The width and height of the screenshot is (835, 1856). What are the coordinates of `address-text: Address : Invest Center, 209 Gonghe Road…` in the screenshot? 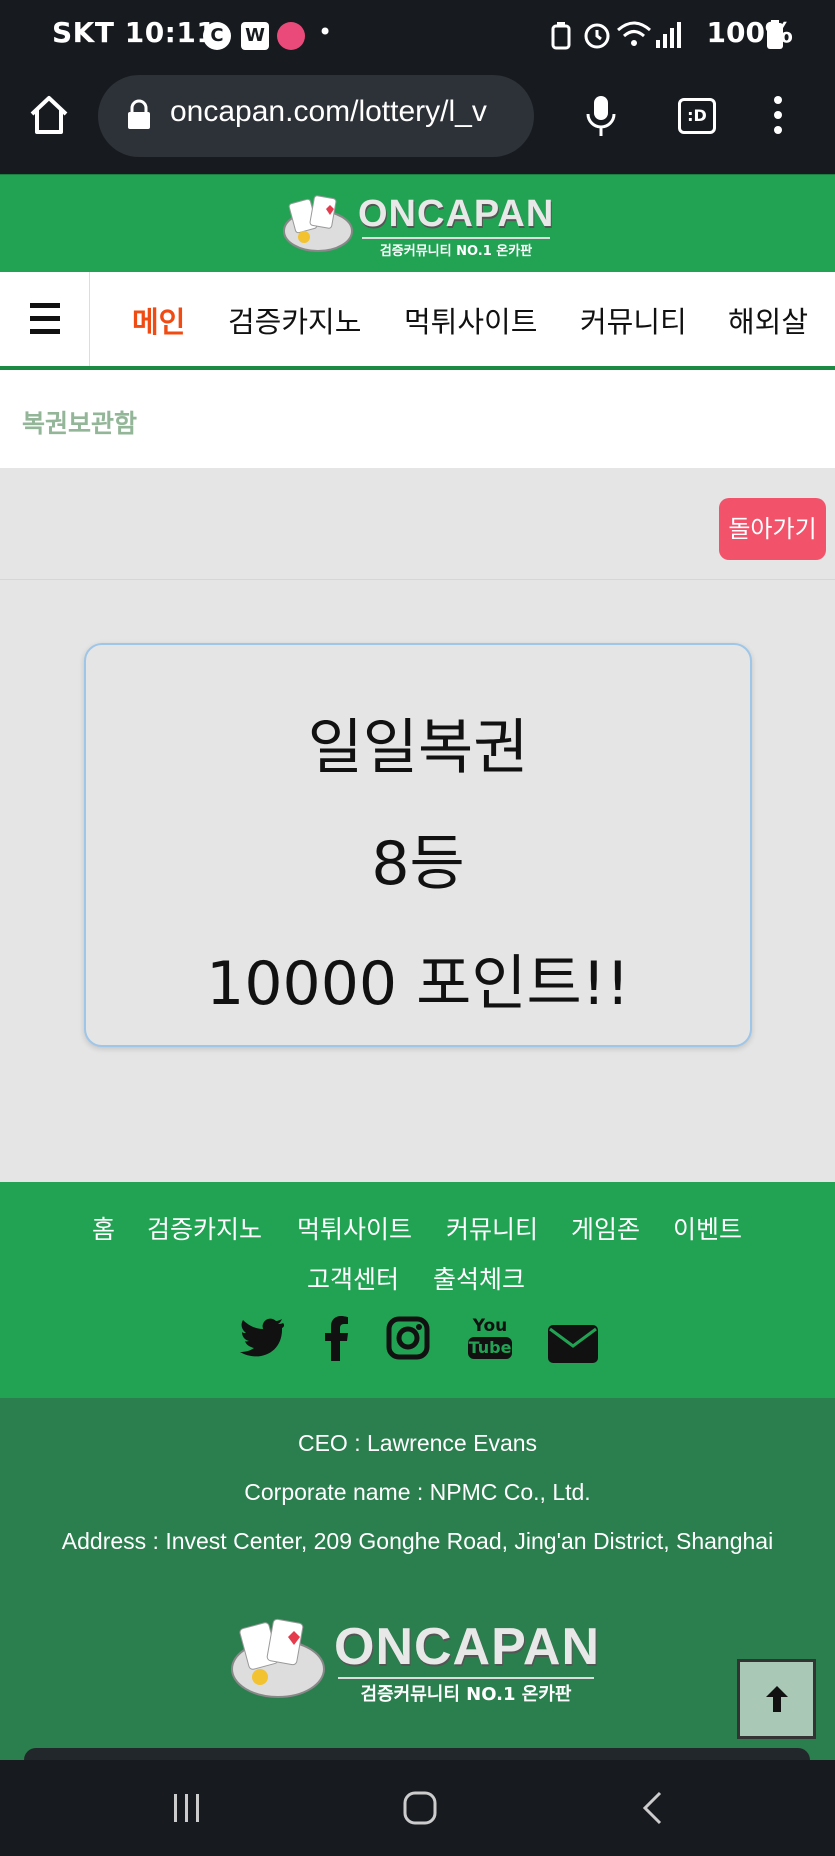 It's located at (417, 1541).